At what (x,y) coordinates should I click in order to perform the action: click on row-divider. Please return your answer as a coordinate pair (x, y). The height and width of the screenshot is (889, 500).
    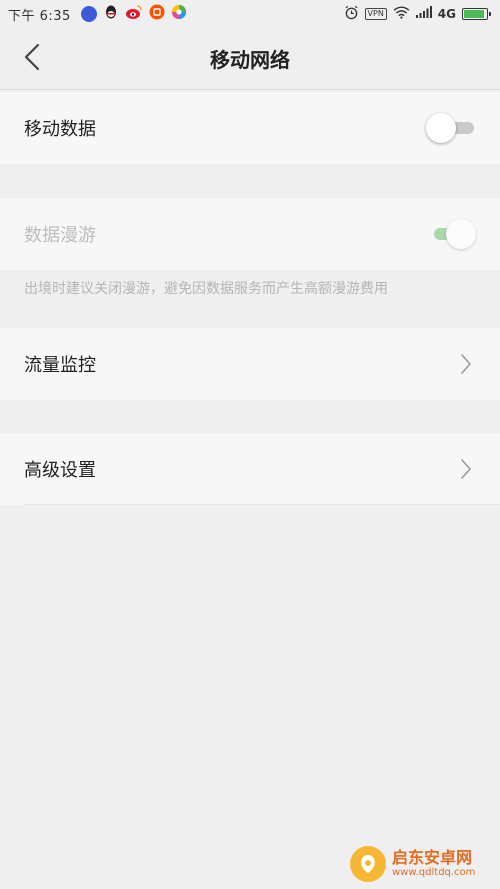
    Looking at the image, I should click on (262, 504).